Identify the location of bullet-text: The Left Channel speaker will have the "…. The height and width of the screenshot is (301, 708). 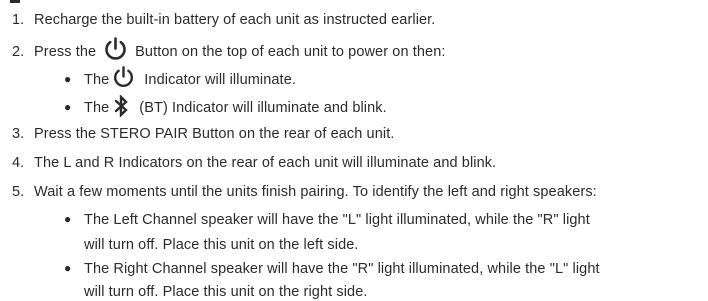
(337, 220).